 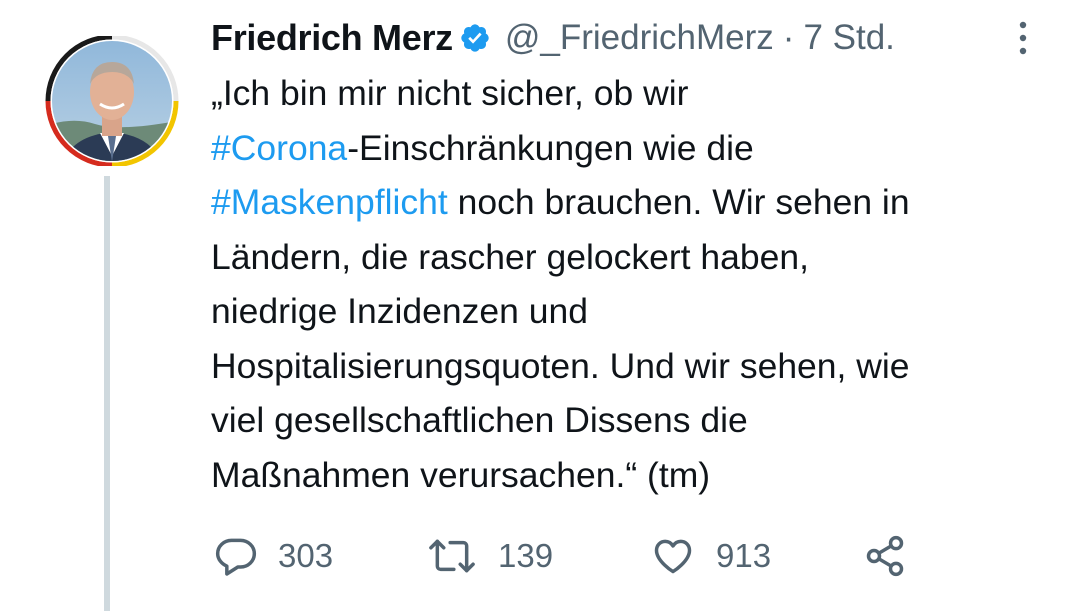 I want to click on text-segment: Maßnahmen verursachen.“ (tm), so click(x=461, y=474).